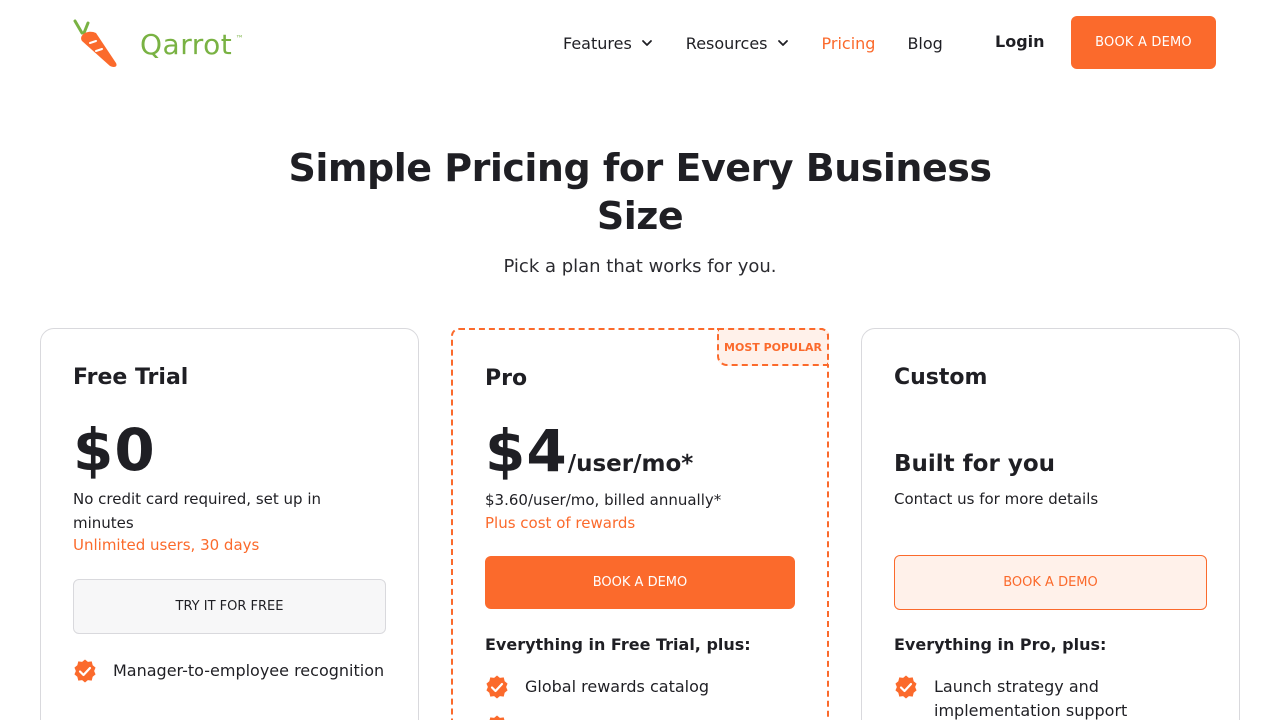 The image size is (1280, 720). What do you see at coordinates (603, 500) in the screenshot?
I see `plan-description: $3.60/user/mo, billed annually*` at bounding box center [603, 500].